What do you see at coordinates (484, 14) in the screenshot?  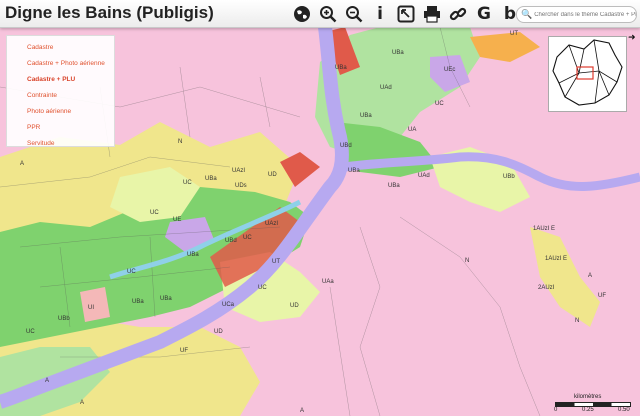 I see `google-icon: G` at bounding box center [484, 14].